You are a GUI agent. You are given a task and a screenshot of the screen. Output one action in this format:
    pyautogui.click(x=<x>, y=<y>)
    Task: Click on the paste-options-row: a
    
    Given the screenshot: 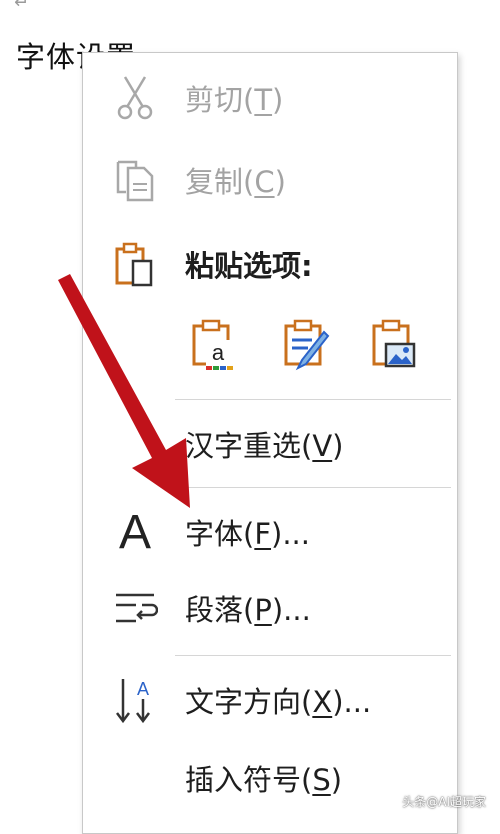 What is the action you would take?
    pyautogui.click(x=308, y=350)
    